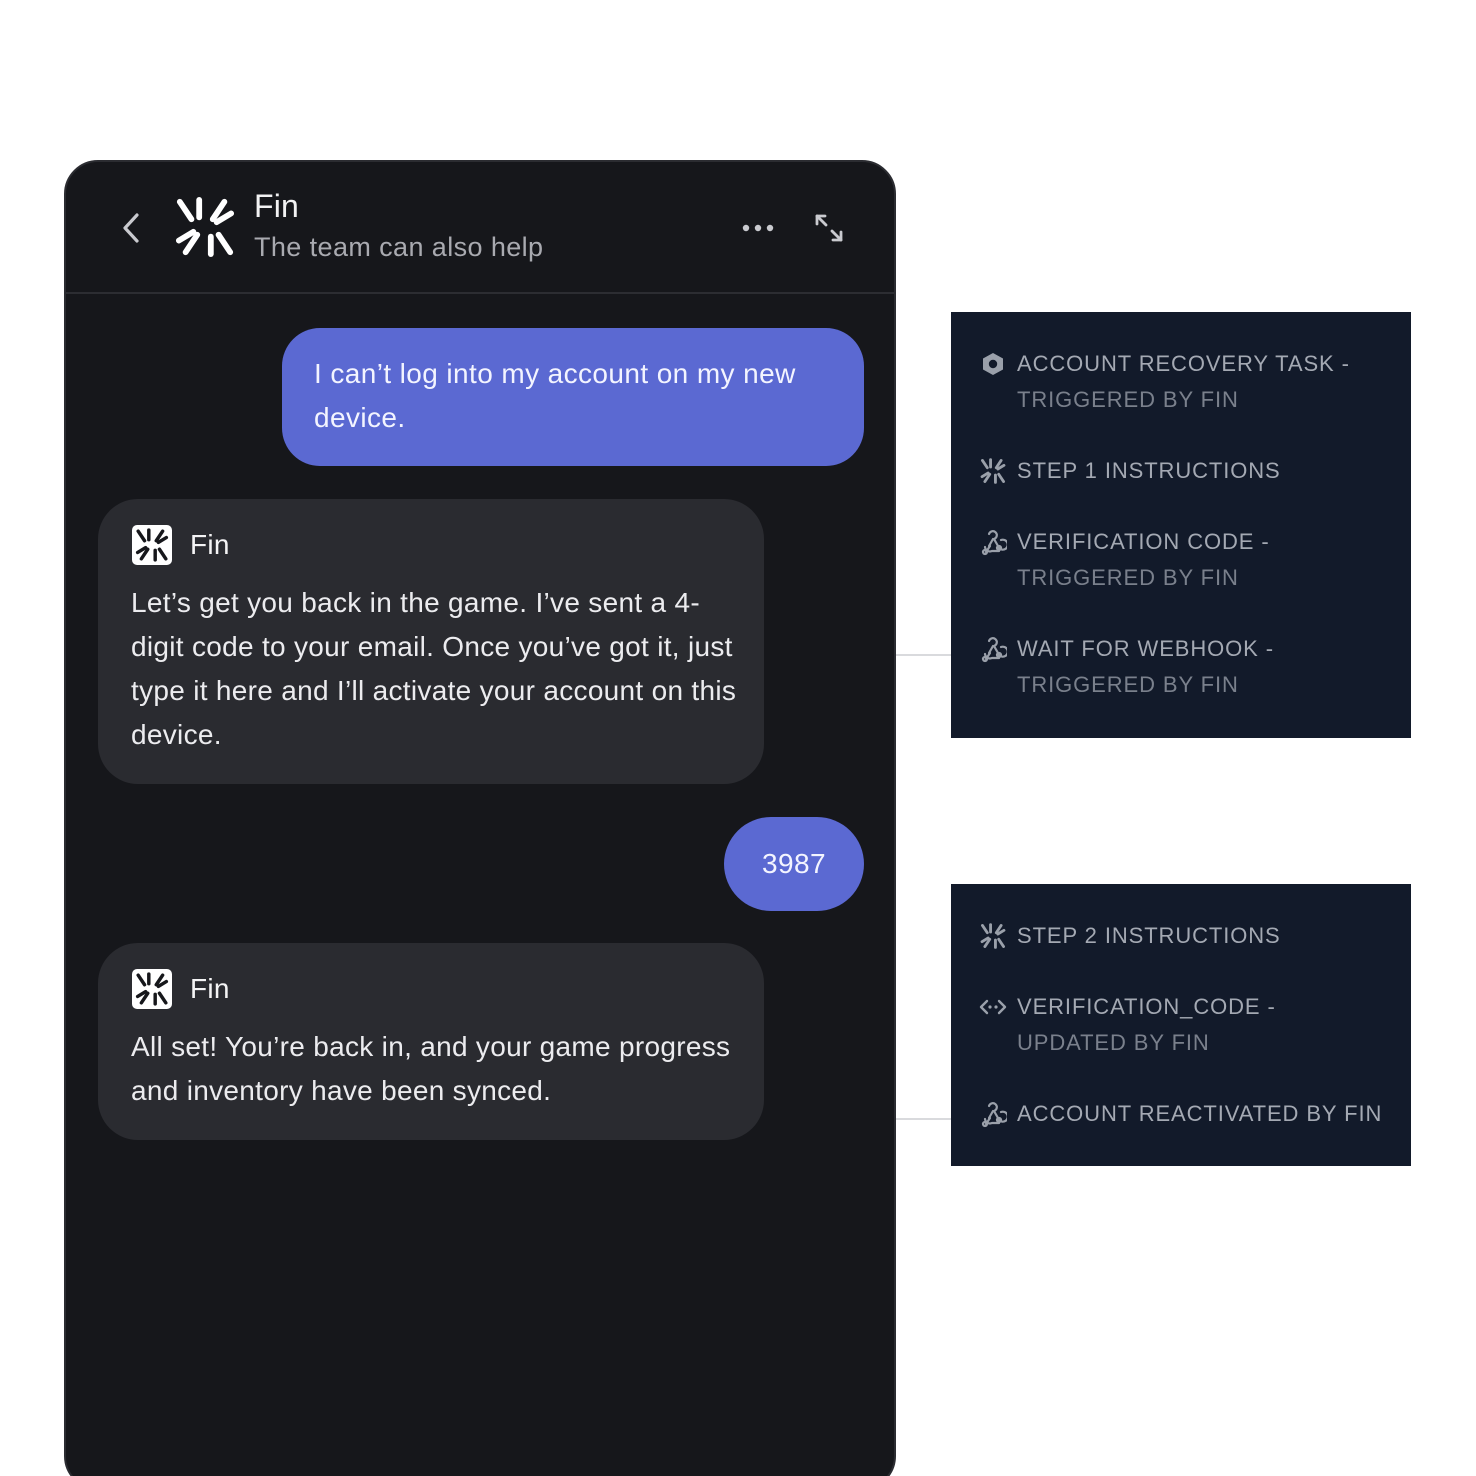 This screenshot has height=1476, width=1476. I want to click on user-message: 3987, so click(794, 864).